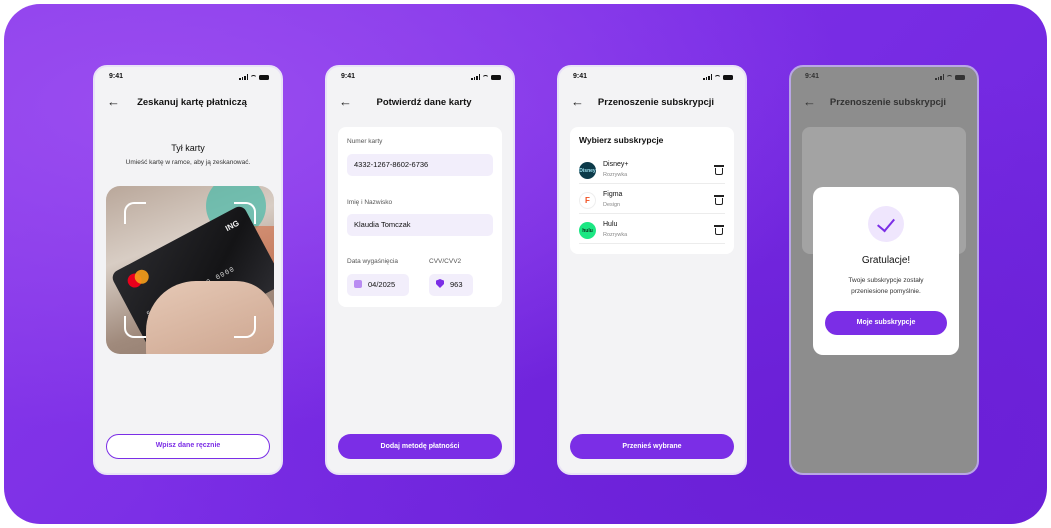 The height and width of the screenshot is (528, 1051). What do you see at coordinates (616, 164) in the screenshot?
I see `subscription-name: Disney+` at bounding box center [616, 164].